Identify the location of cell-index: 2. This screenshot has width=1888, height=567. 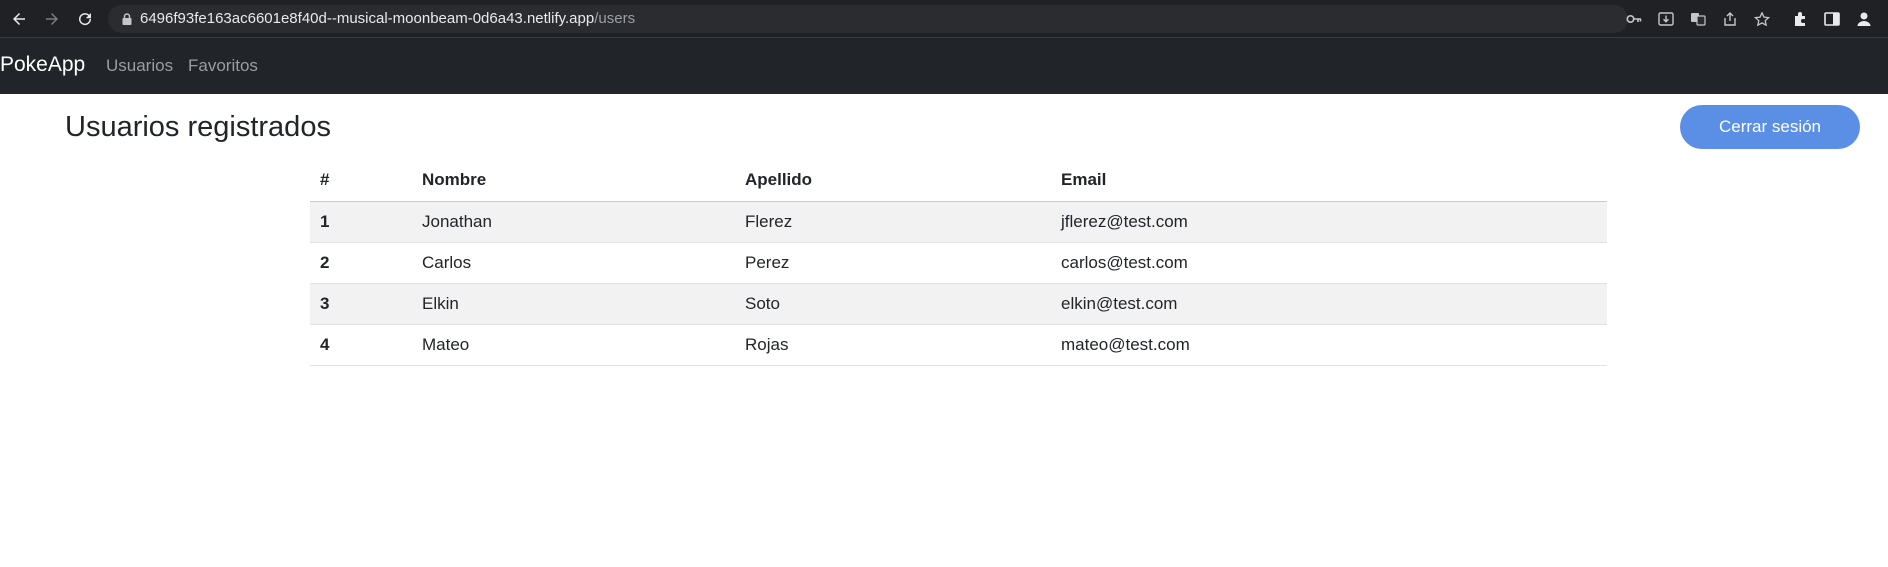
(361, 263).